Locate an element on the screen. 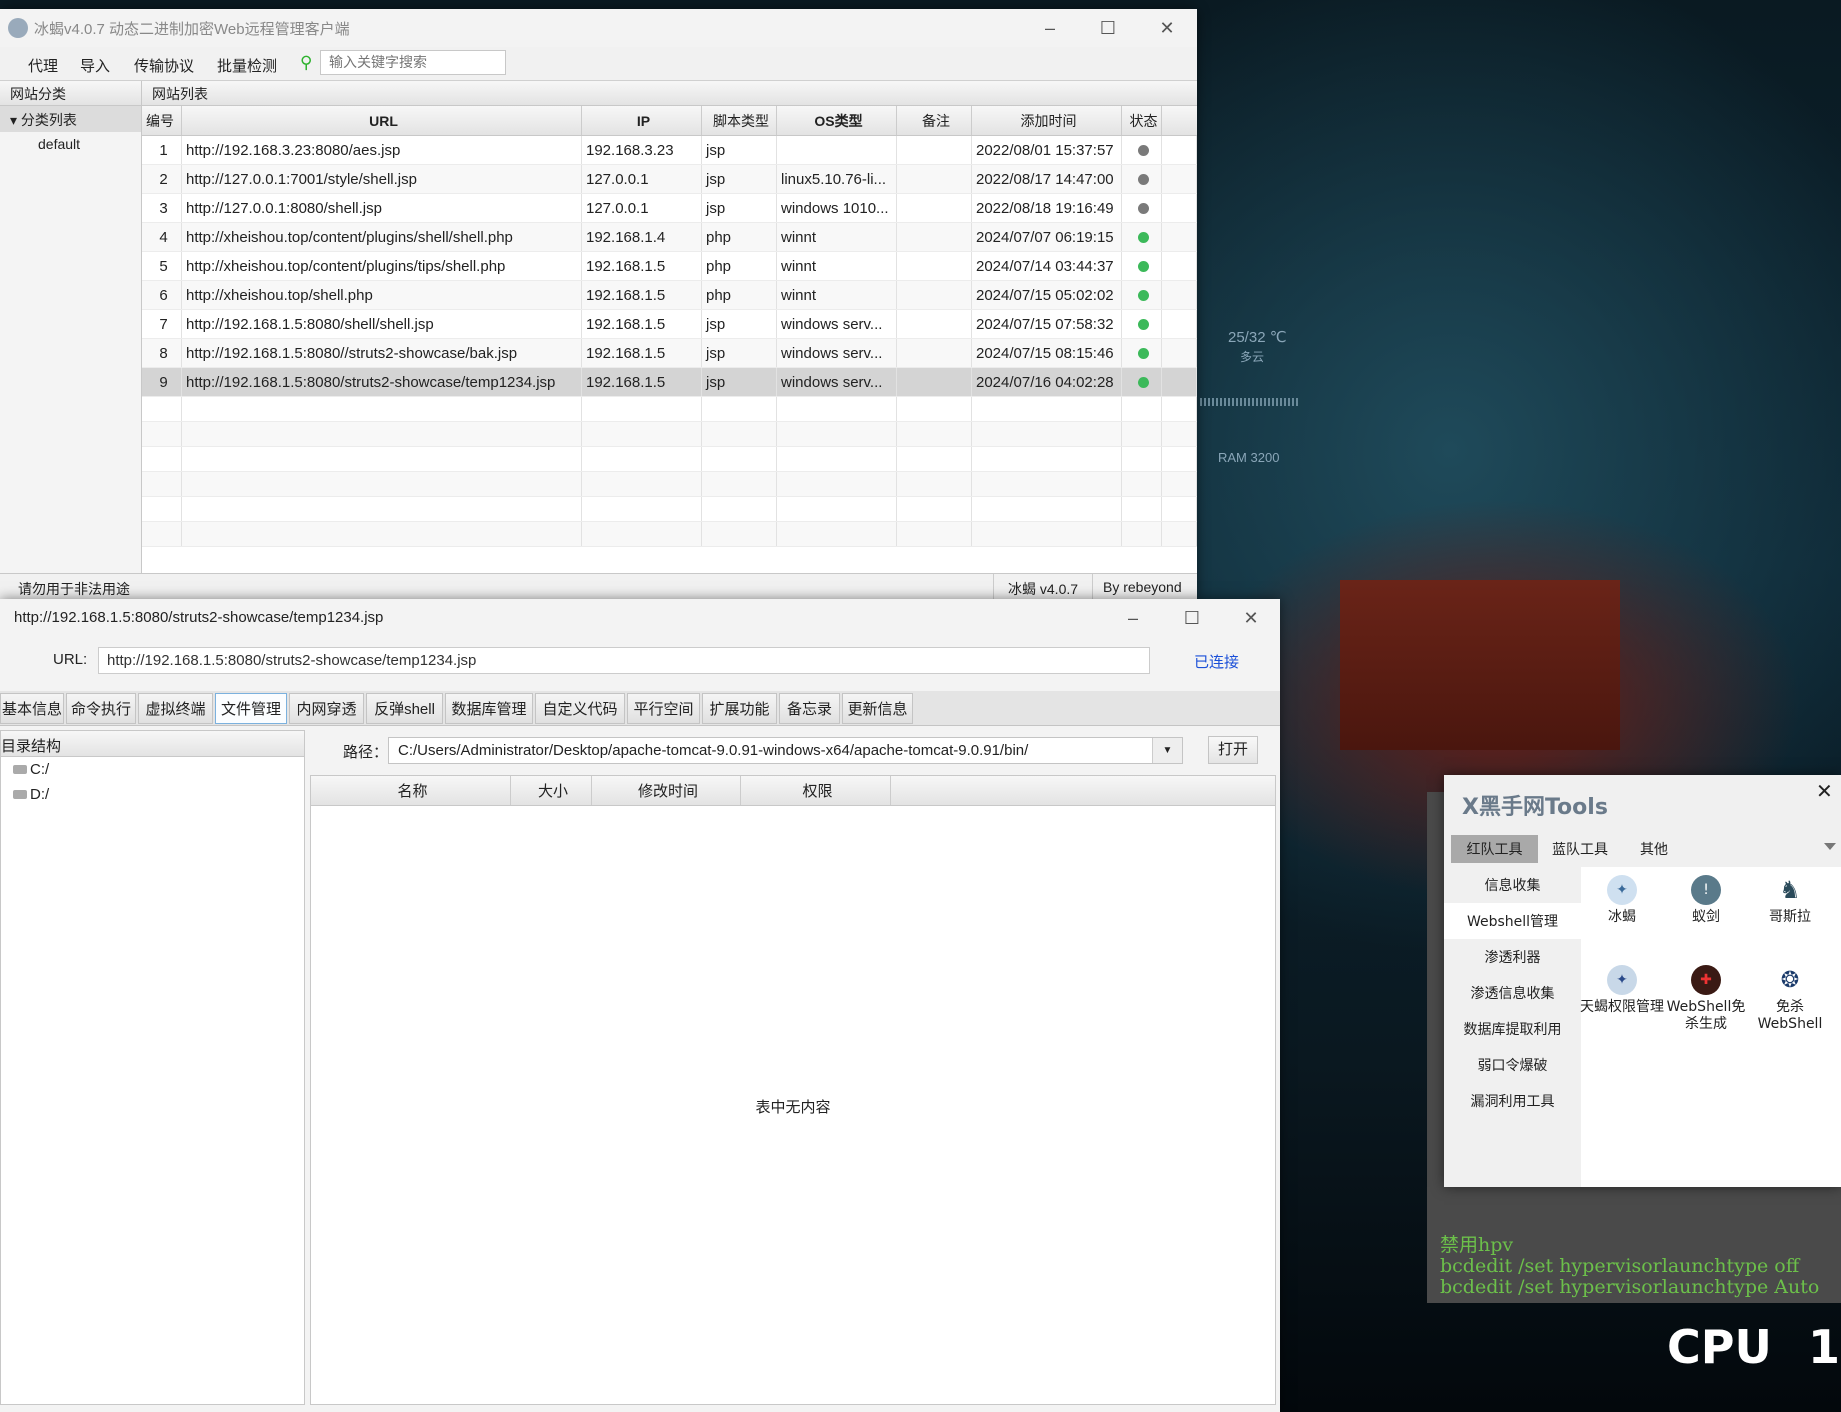 The width and height of the screenshot is (1841, 1412). tab-7: 自定义代码 is located at coordinates (580, 708).